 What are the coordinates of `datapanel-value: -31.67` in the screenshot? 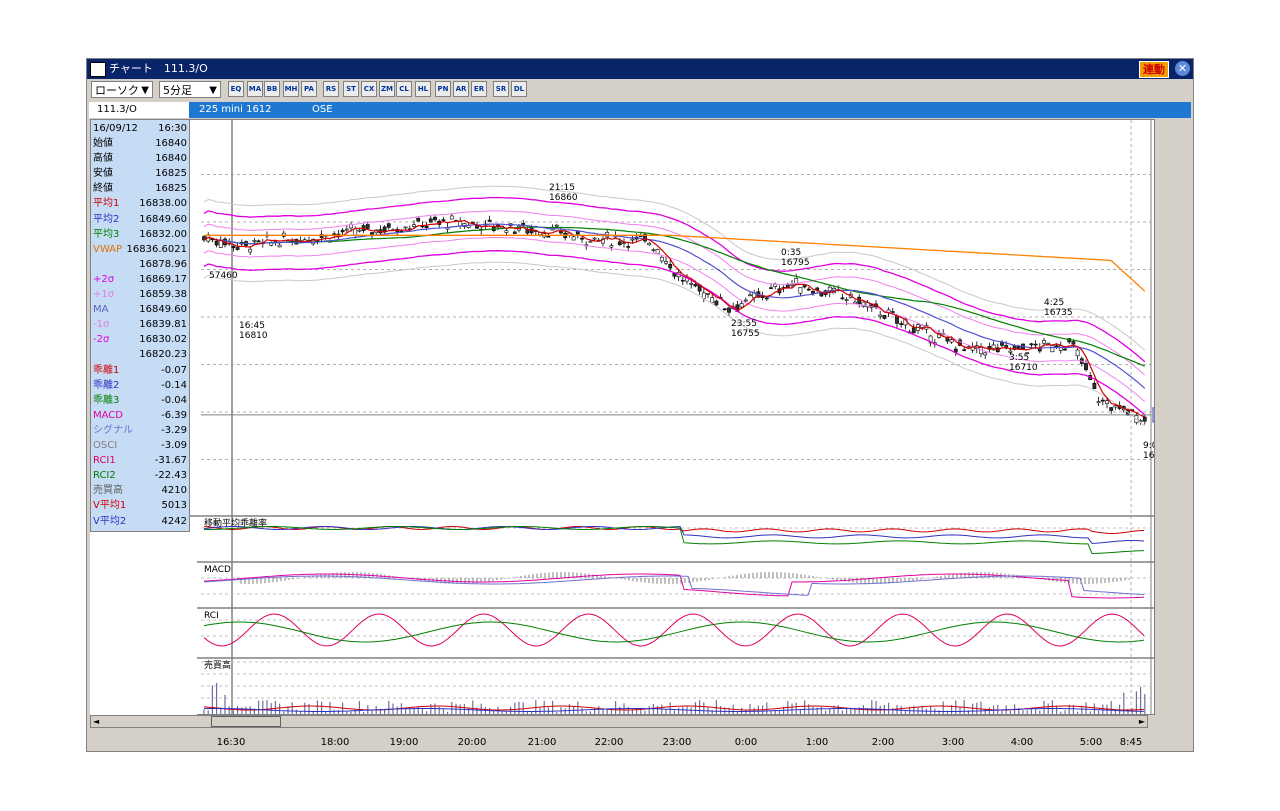 It's located at (170, 461).